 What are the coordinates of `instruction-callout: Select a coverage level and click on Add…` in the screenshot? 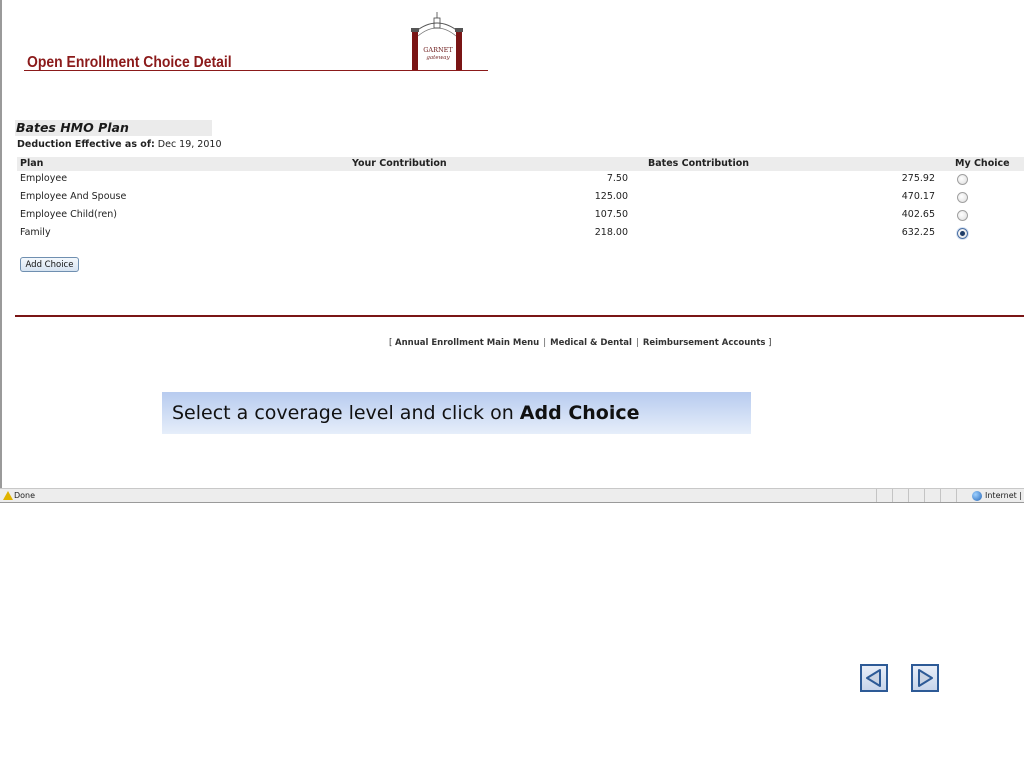 It's located at (456, 413).